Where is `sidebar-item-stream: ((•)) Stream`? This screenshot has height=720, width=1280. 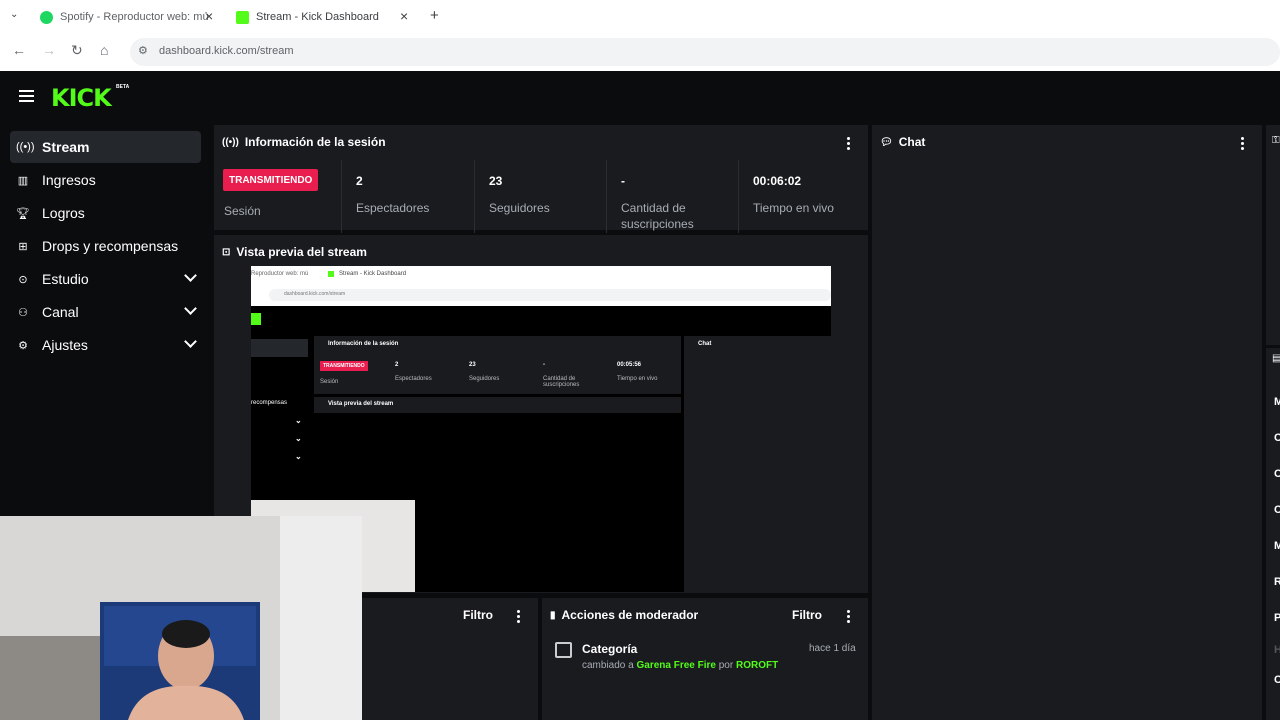 sidebar-item-stream: ((•)) Stream is located at coordinates (105, 147).